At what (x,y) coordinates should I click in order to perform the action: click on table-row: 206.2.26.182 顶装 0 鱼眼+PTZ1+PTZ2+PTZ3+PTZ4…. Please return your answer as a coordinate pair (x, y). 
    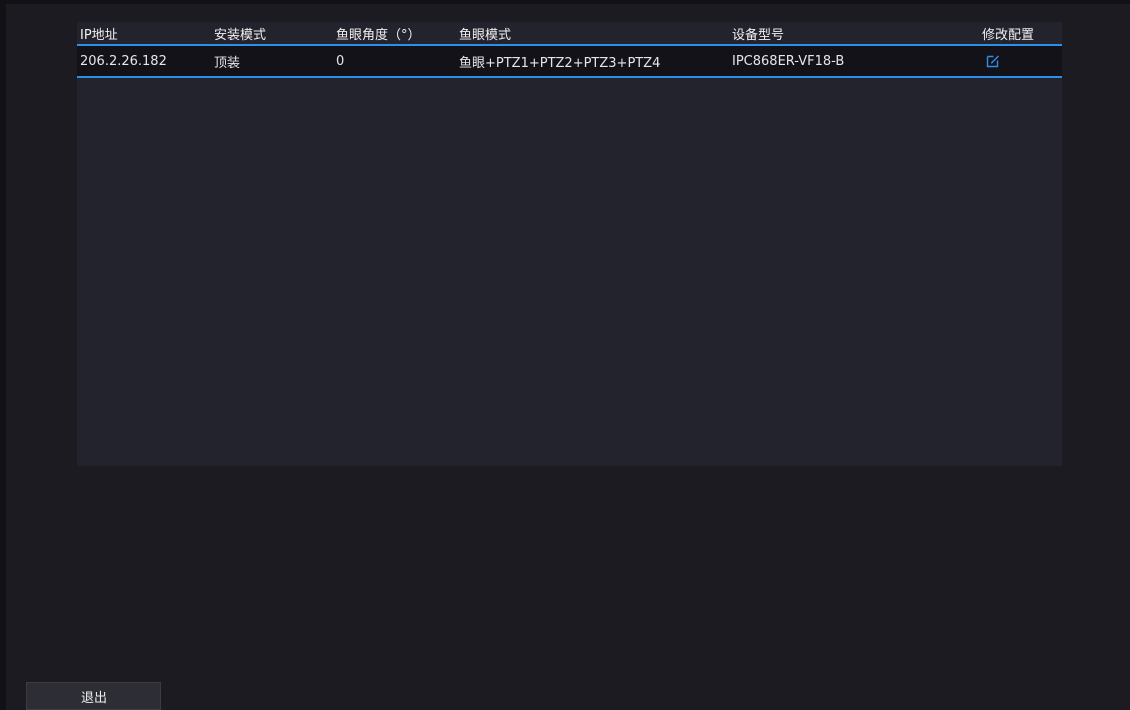
    Looking at the image, I should click on (569, 62).